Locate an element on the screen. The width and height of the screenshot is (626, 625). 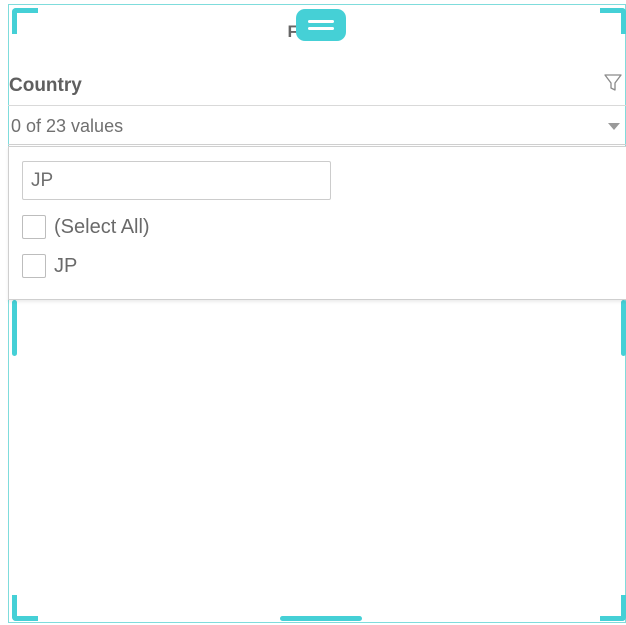
resize-handle-bottom-left is located at coordinates (25, 608).